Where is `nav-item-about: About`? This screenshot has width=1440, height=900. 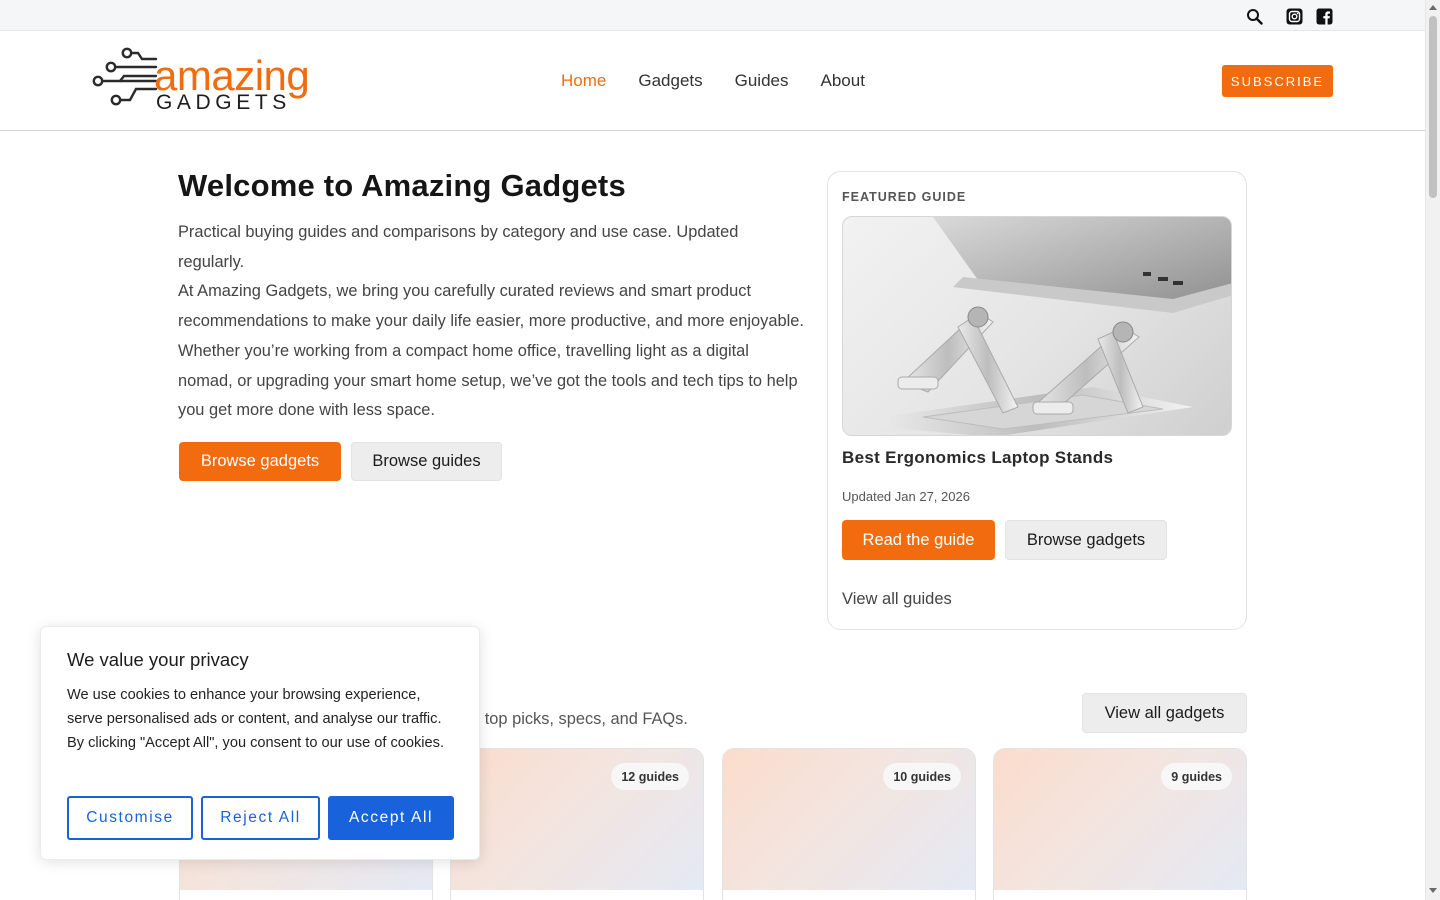 nav-item-about: About is located at coordinates (843, 81).